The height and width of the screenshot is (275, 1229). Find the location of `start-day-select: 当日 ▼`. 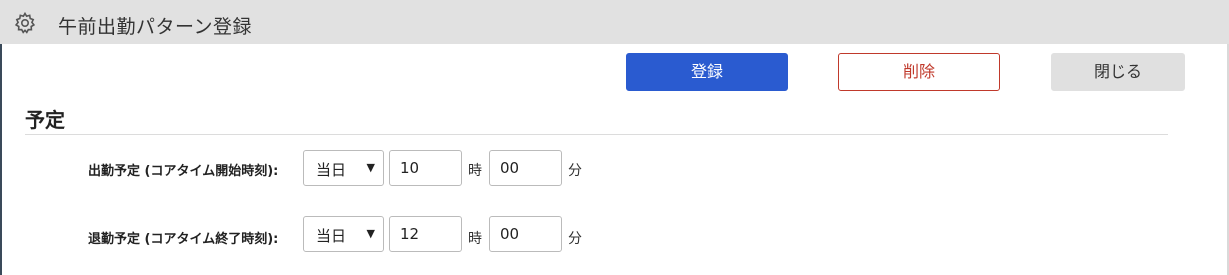

start-day-select: 当日 ▼ is located at coordinates (343, 168).